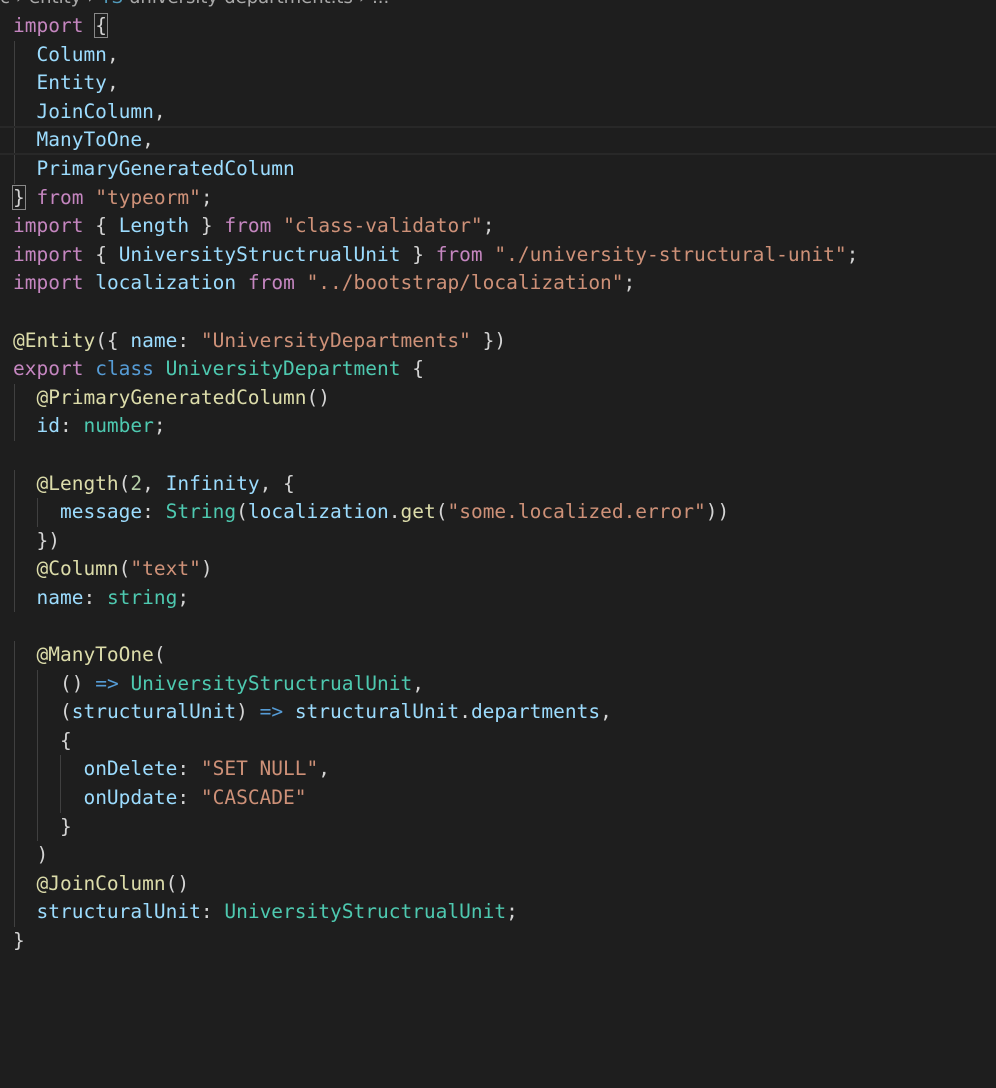 The height and width of the screenshot is (1088, 996). Describe the element at coordinates (498, 569) in the screenshot. I see `code-line: @Column("text")` at that location.